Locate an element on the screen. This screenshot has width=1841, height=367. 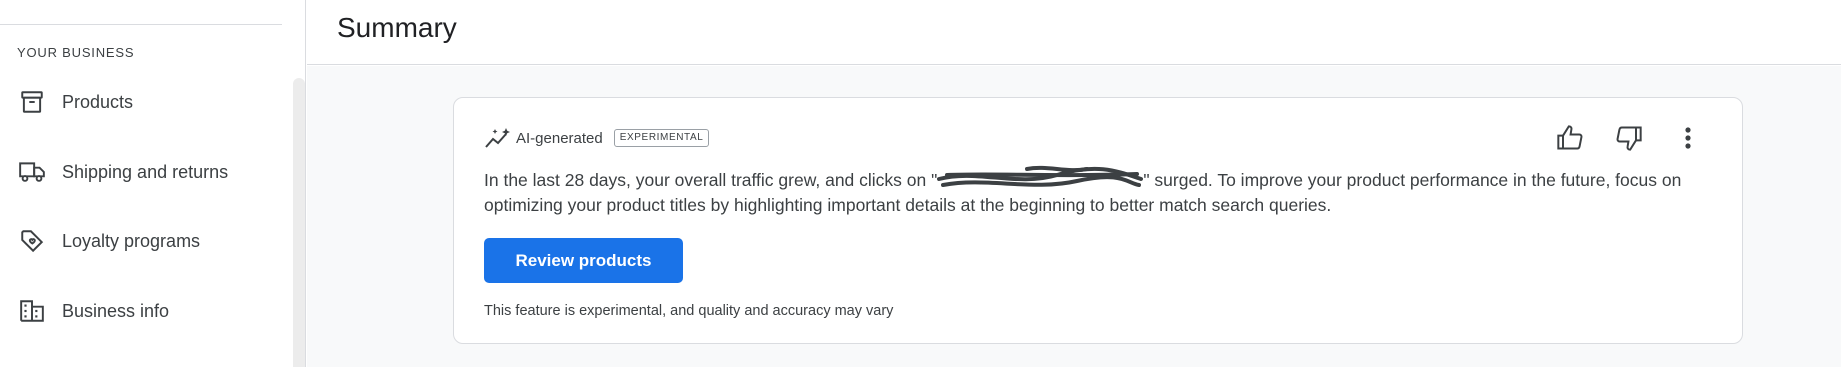
ai-generated-row: AI-generated EXPERIMENTAL is located at coordinates (597, 138).